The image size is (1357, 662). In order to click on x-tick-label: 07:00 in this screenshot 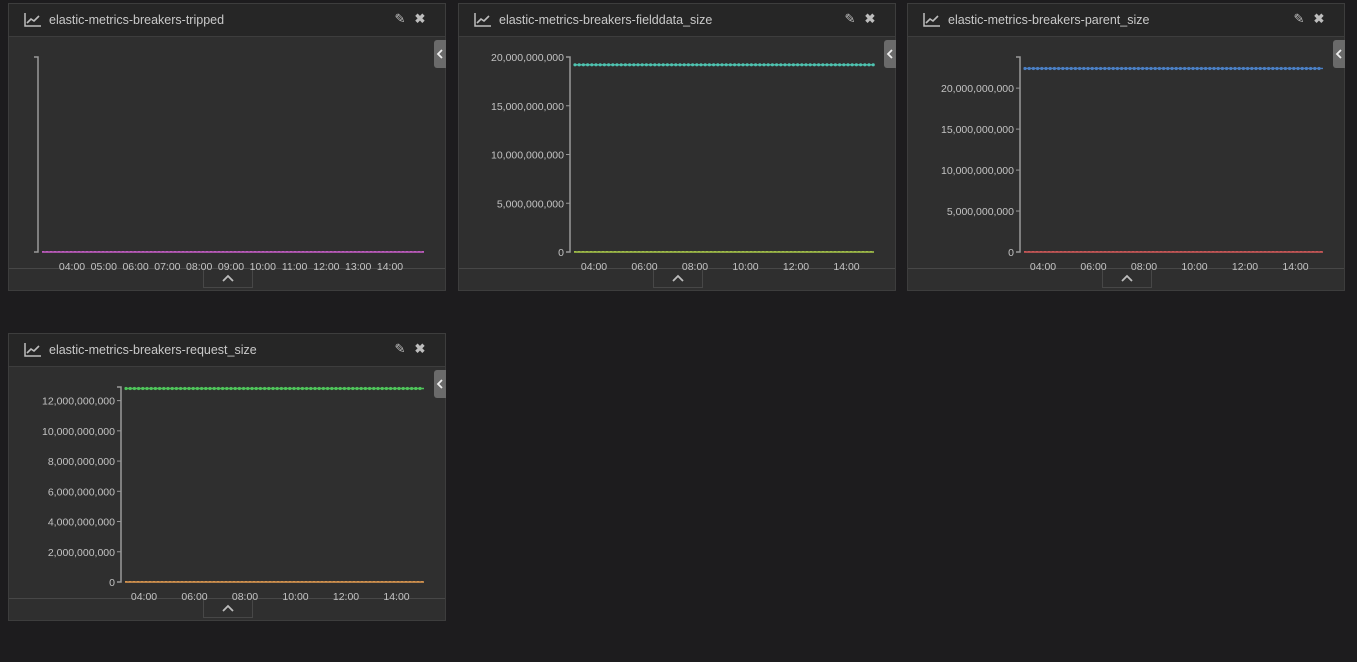, I will do `click(167, 266)`.